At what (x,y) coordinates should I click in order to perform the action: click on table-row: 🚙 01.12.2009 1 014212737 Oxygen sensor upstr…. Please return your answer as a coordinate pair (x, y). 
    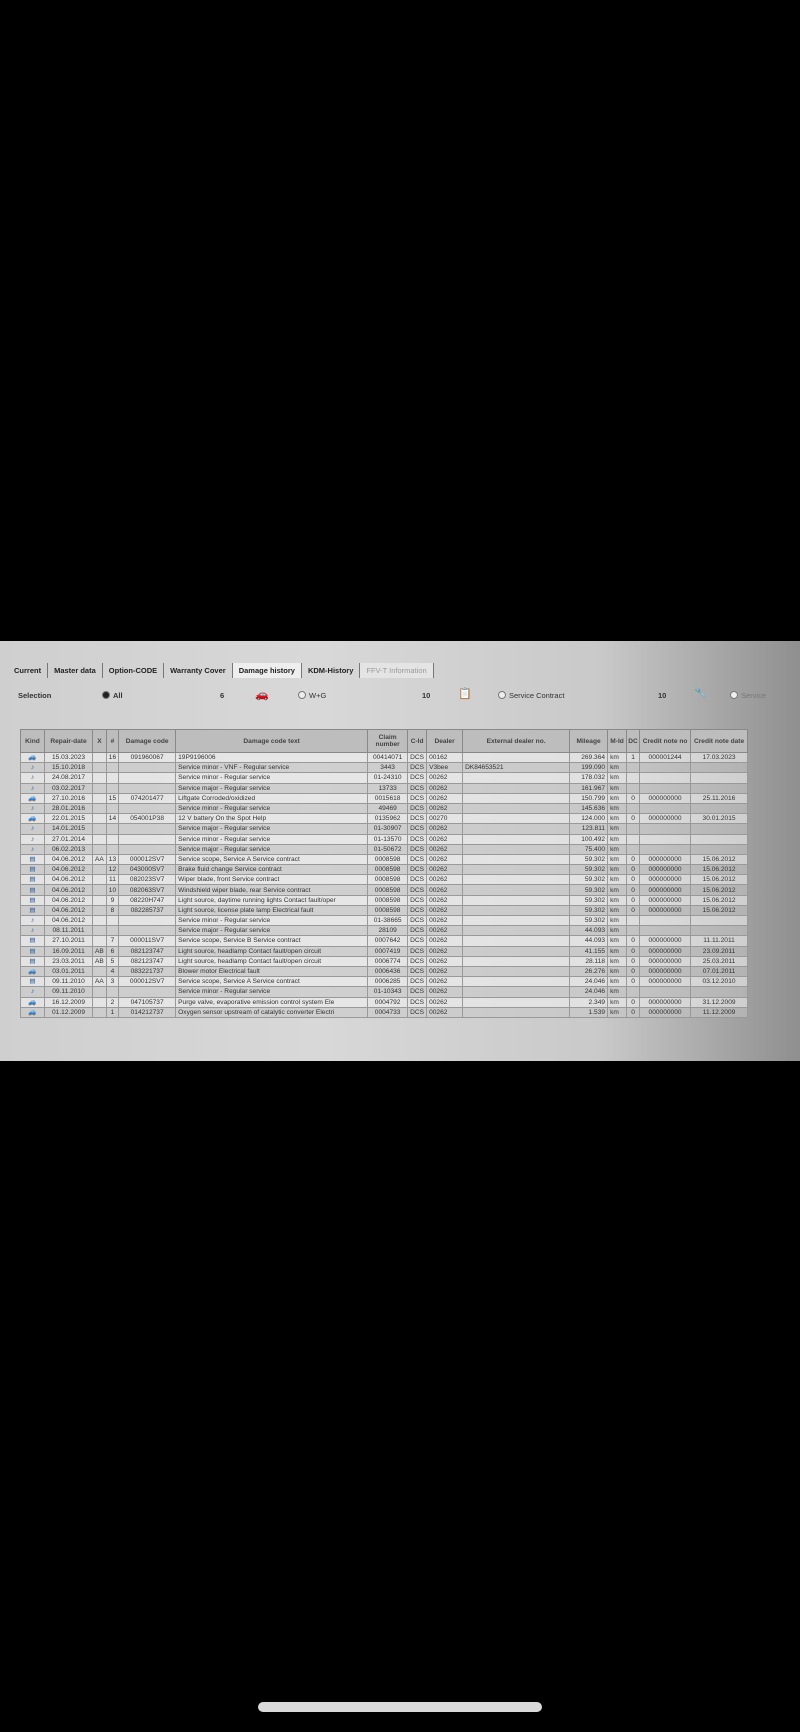
    Looking at the image, I should click on (384, 1012).